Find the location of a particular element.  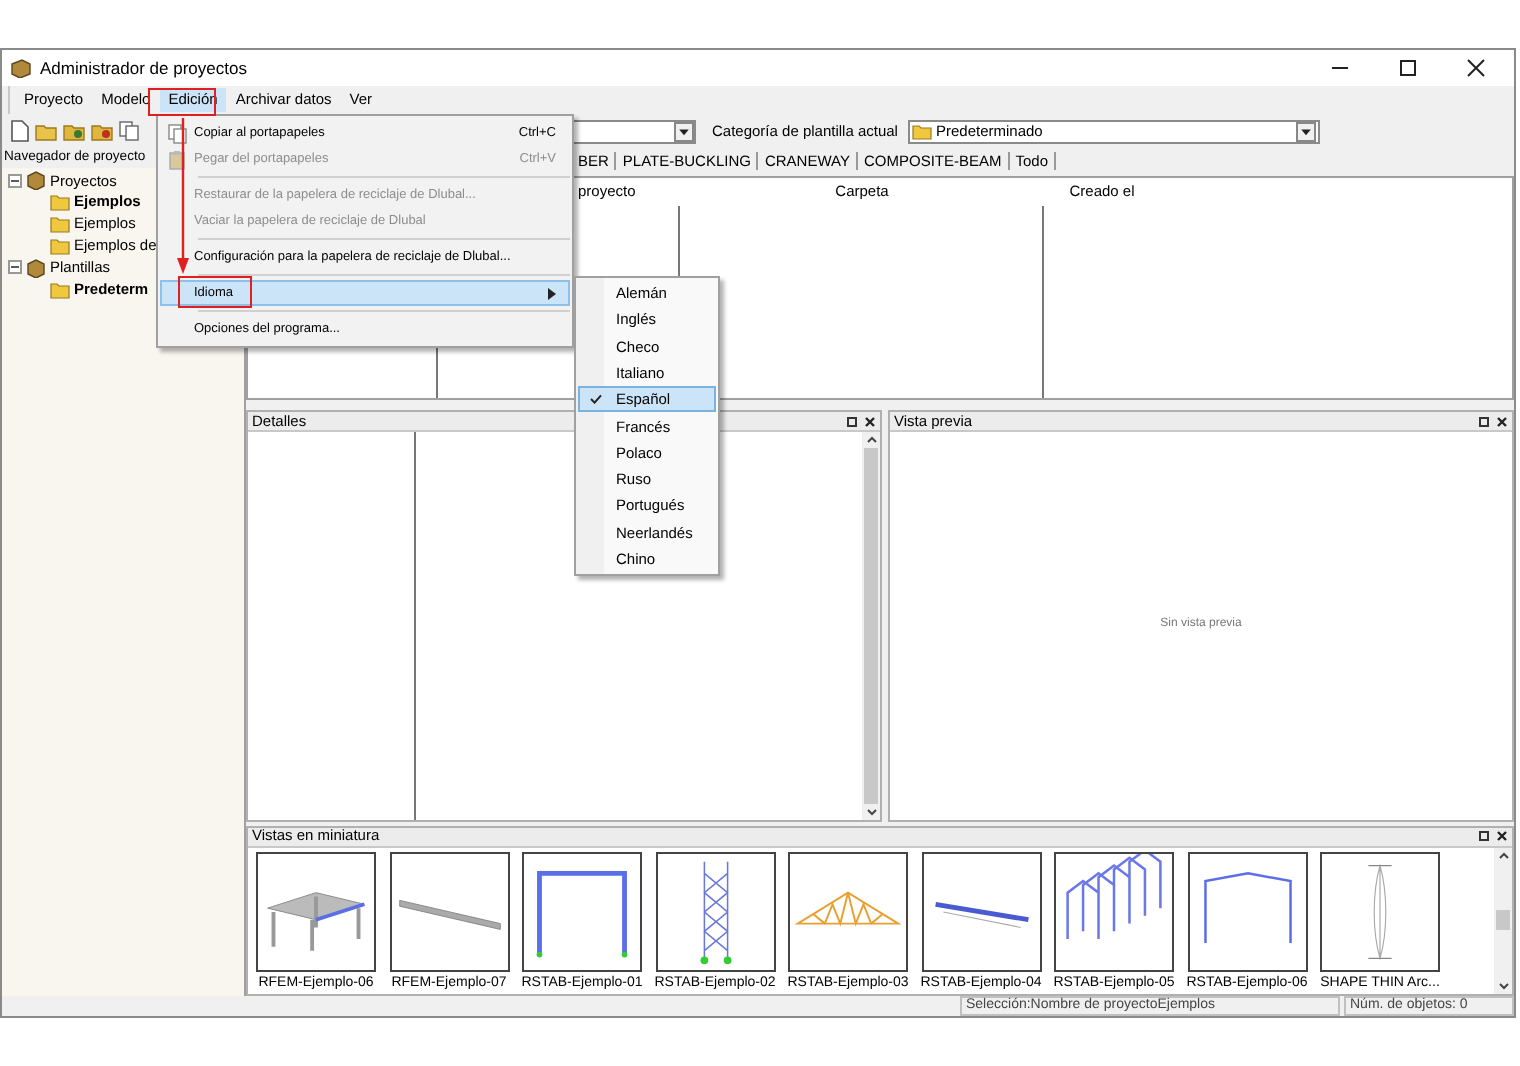

scroll-up-icon is located at coordinates (1503, 855).